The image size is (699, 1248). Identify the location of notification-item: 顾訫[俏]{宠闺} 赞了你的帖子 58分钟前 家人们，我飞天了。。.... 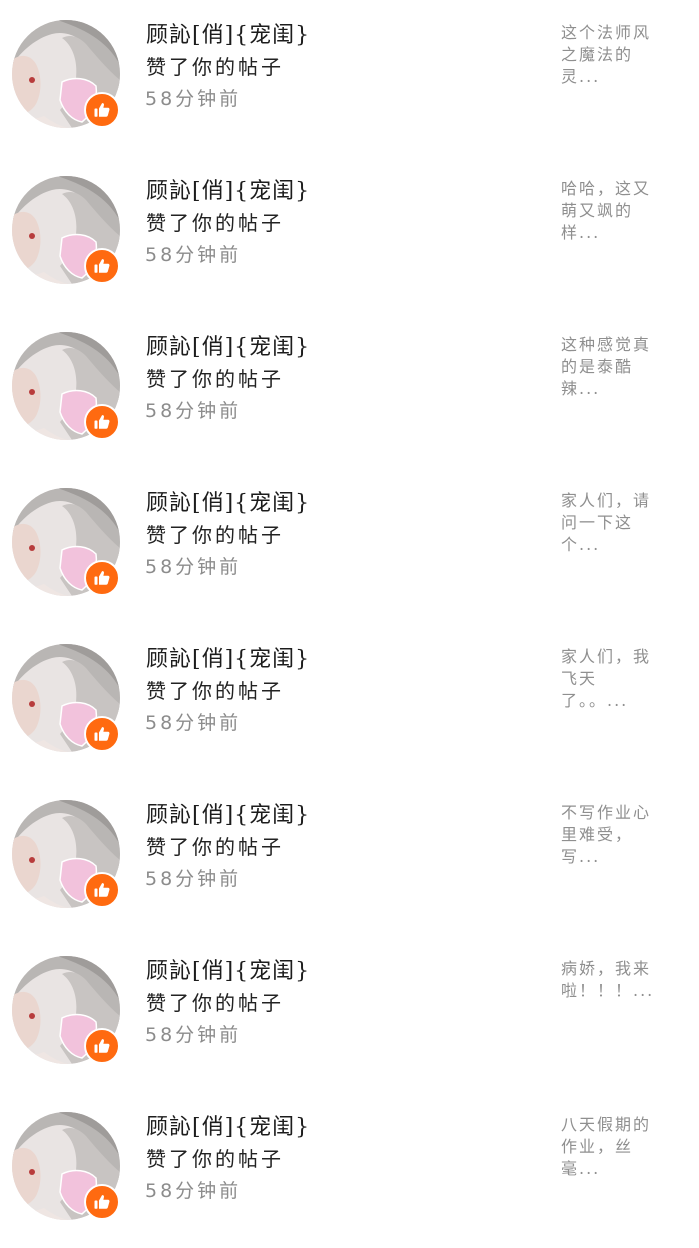
(349, 702).